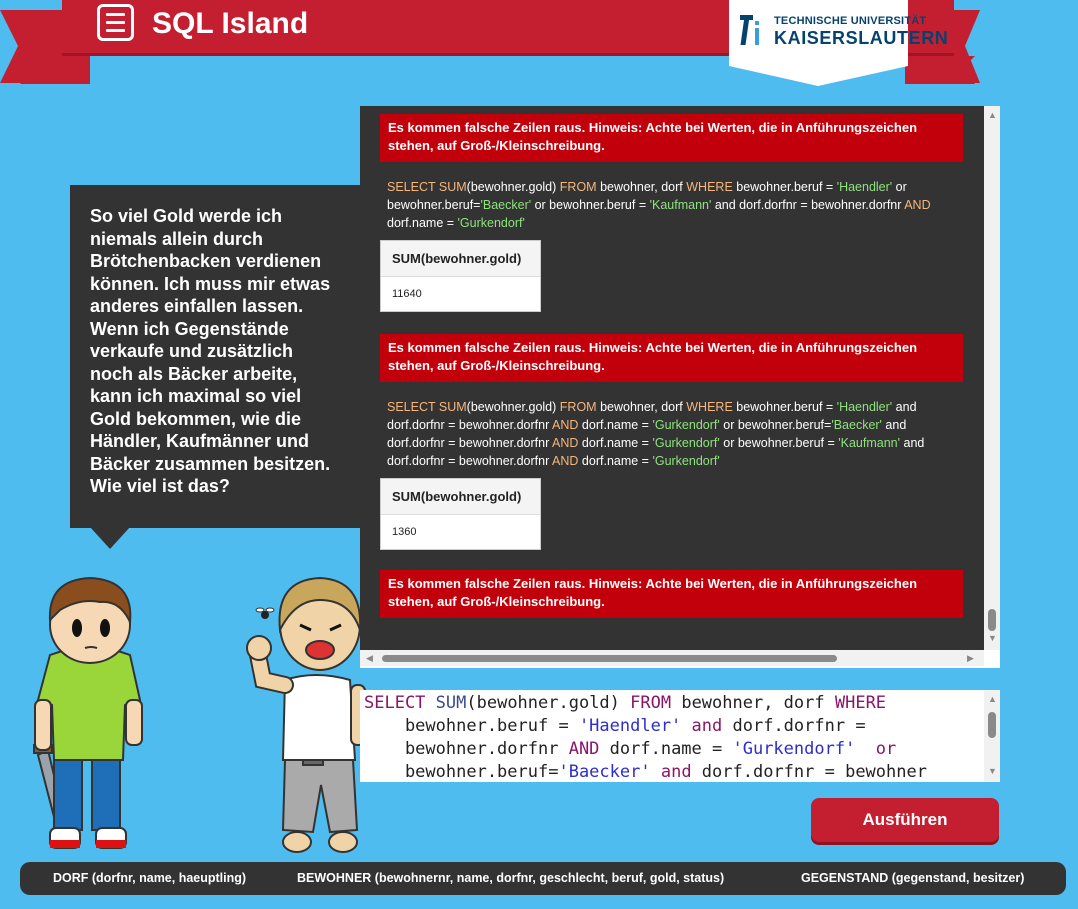 Image resolution: width=1078 pixels, height=909 pixels. I want to click on app-title: SQL Island, so click(230, 23).